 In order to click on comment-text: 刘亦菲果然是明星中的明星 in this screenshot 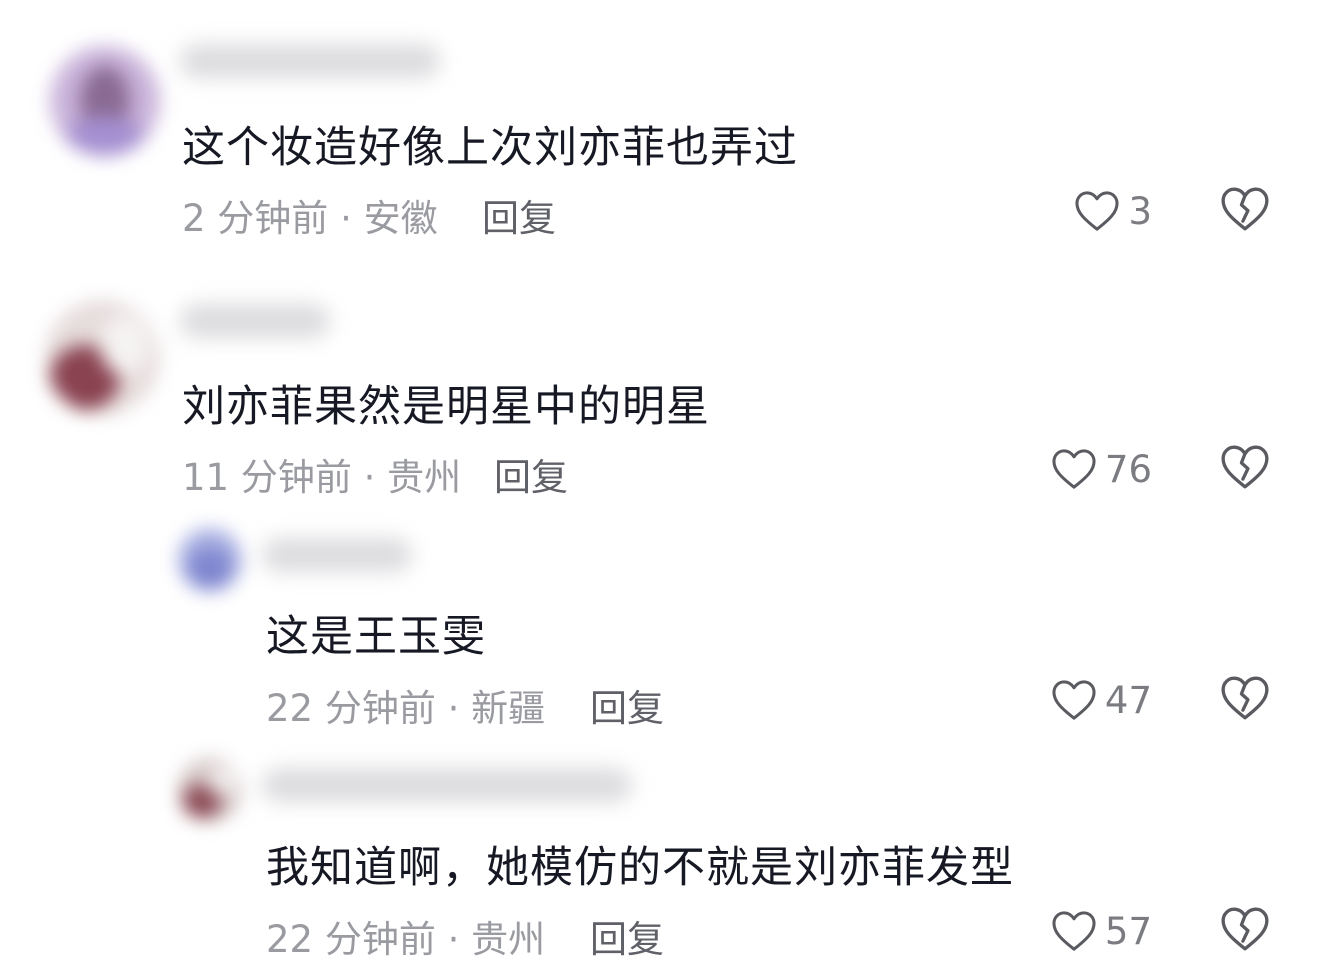, I will do `click(446, 407)`.